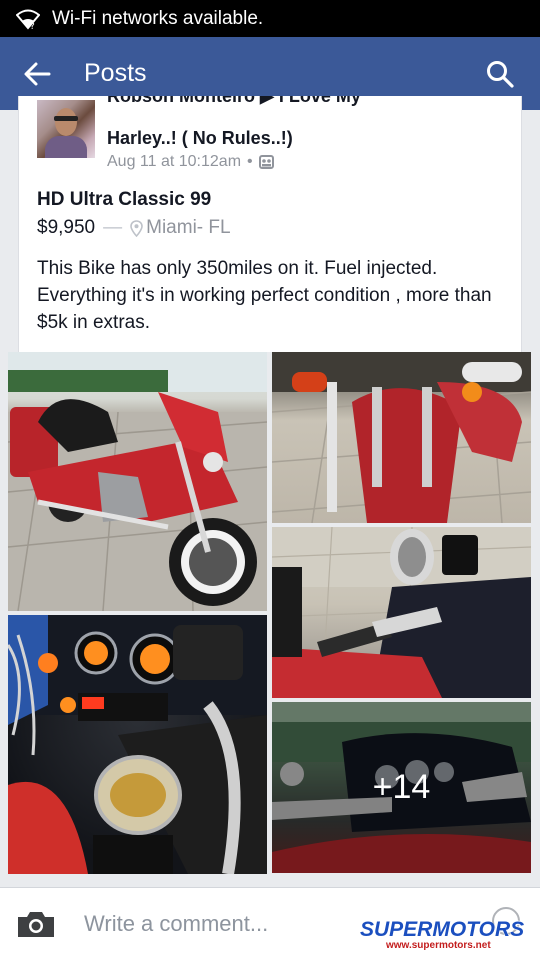 The height and width of the screenshot is (960, 540). I want to click on location-pin-icon, so click(136, 228).